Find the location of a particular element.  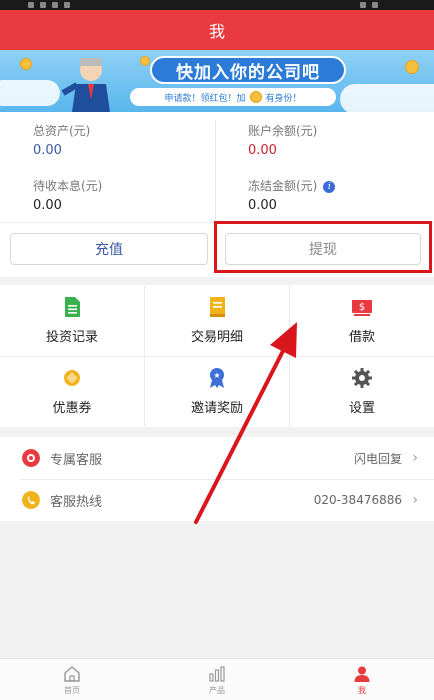

grid-item-label: 交易明细 is located at coordinates (216, 337).